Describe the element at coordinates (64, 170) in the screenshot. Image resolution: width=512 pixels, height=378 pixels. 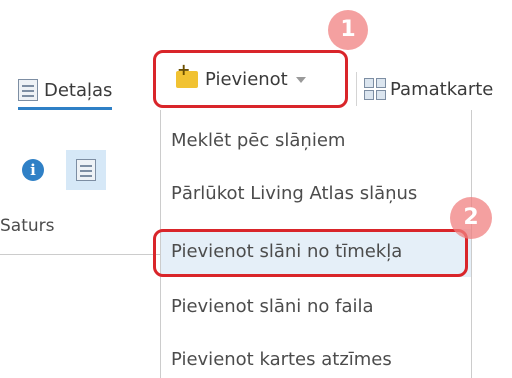
I see `side-panel-icons: i` at that location.